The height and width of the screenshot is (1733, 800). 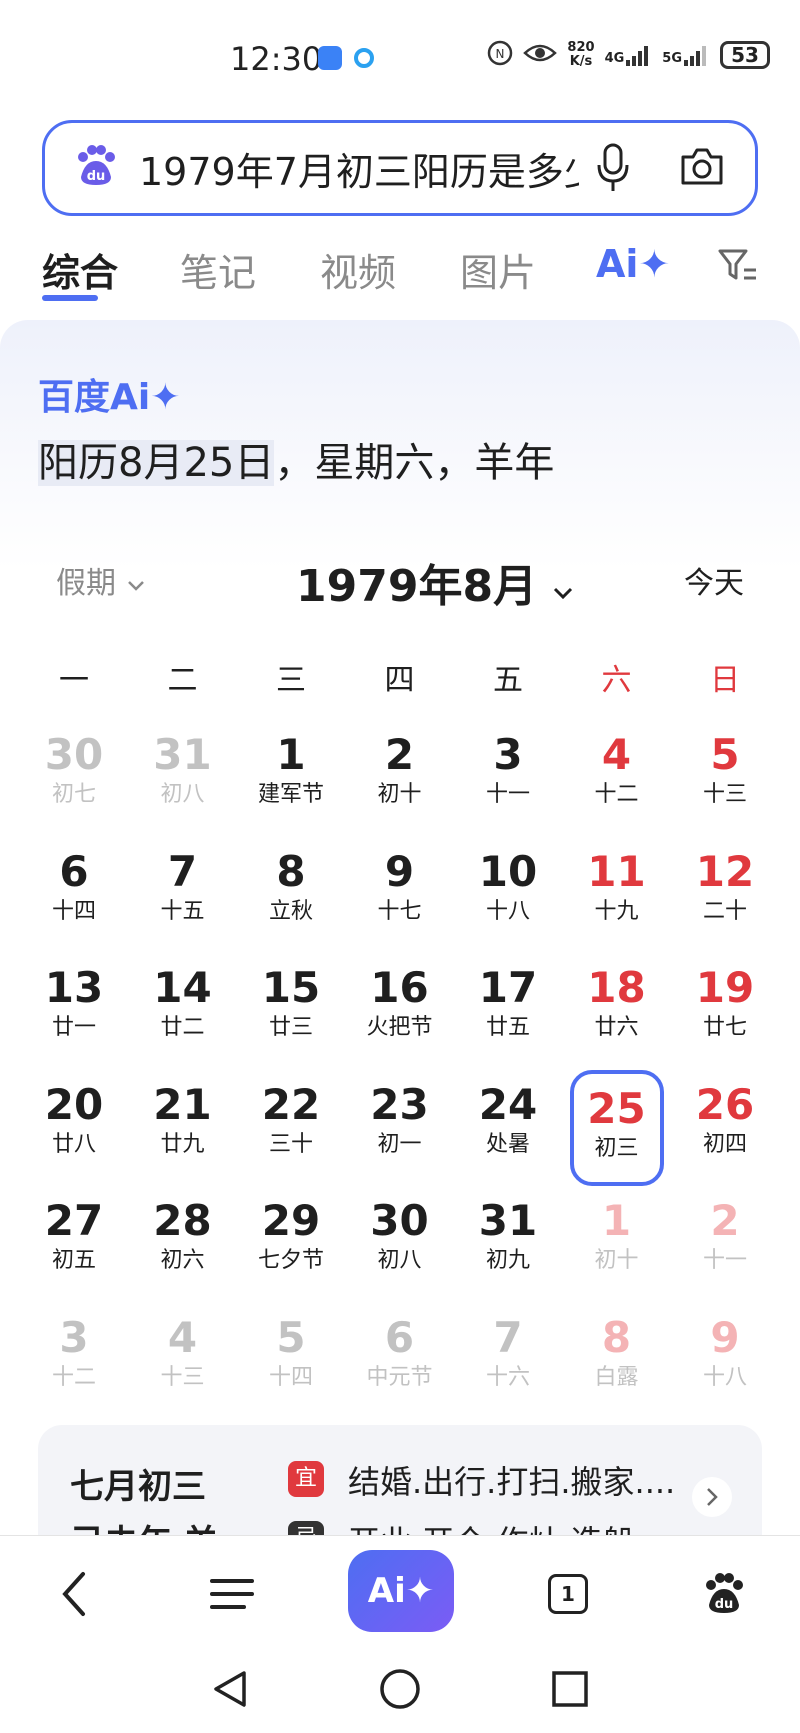 What do you see at coordinates (74, 1011) in the screenshot?
I see `calendar-day: 13 廿一` at bounding box center [74, 1011].